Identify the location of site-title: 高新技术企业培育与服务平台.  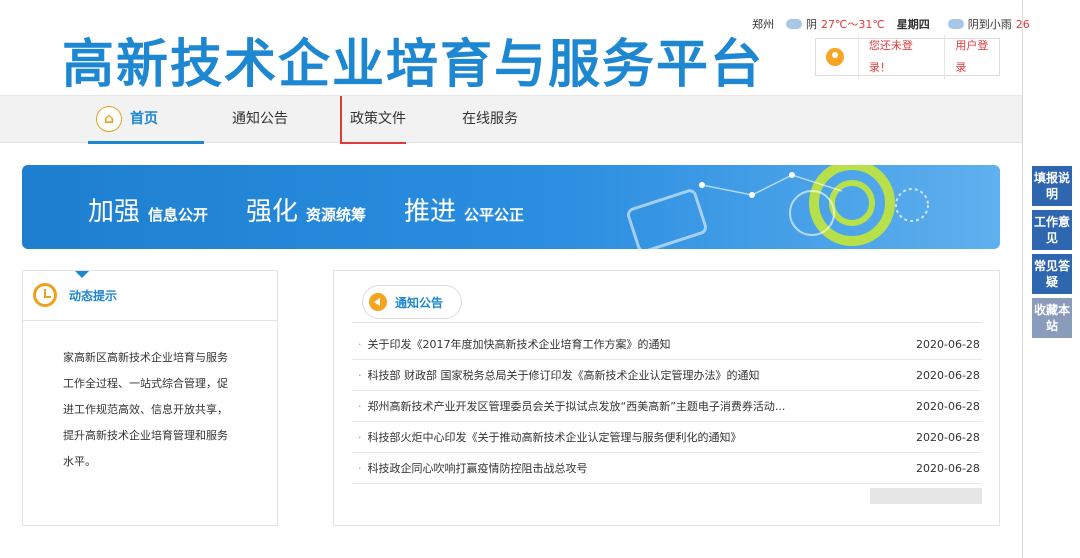
(413, 65).